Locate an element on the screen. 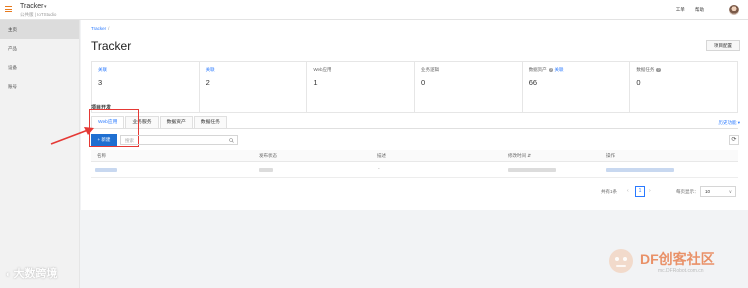 This screenshot has width=748, height=288. user-avatar is located at coordinates (734, 10).